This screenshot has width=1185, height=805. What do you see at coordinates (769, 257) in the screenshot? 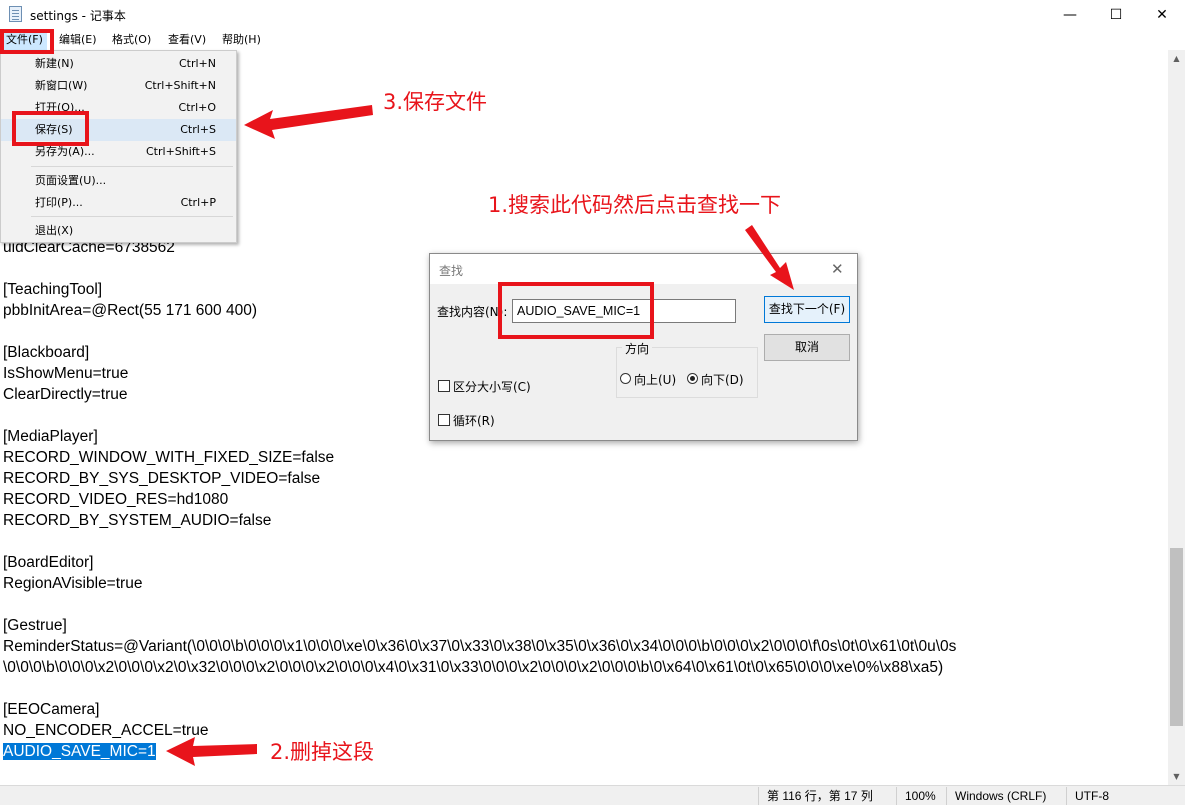
I see `arrow-to-findnext-icon` at bounding box center [769, 257].